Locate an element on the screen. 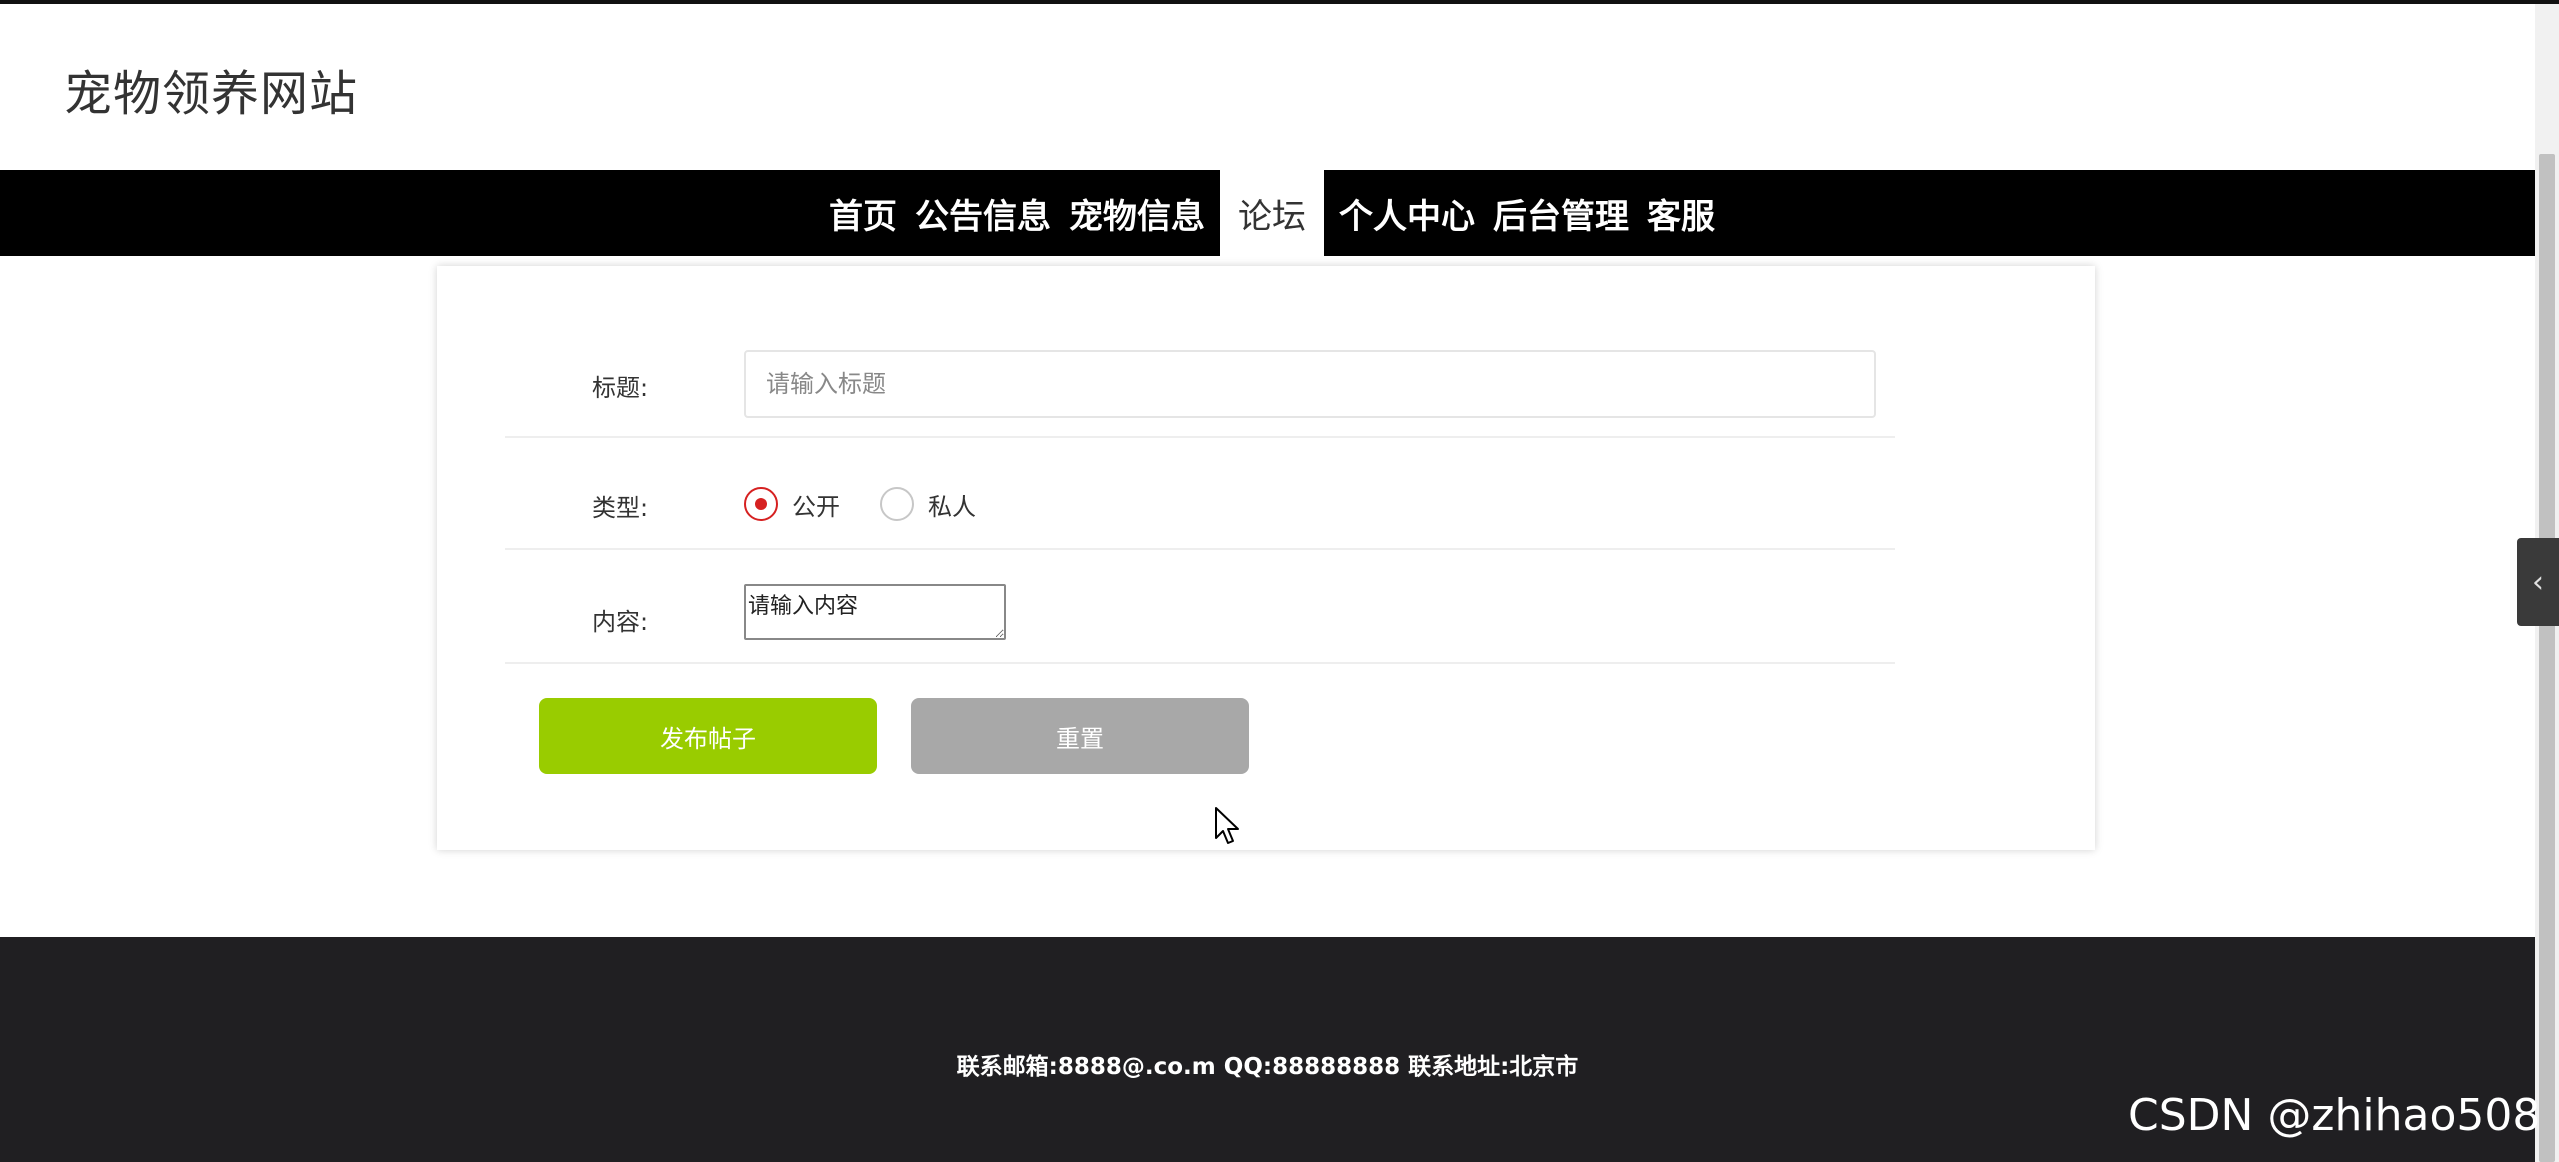  main-nav: 首页 公告信息 宠物信息 论坛 个人中心 后台管理 客服 is located at coordinates (1267, 213).